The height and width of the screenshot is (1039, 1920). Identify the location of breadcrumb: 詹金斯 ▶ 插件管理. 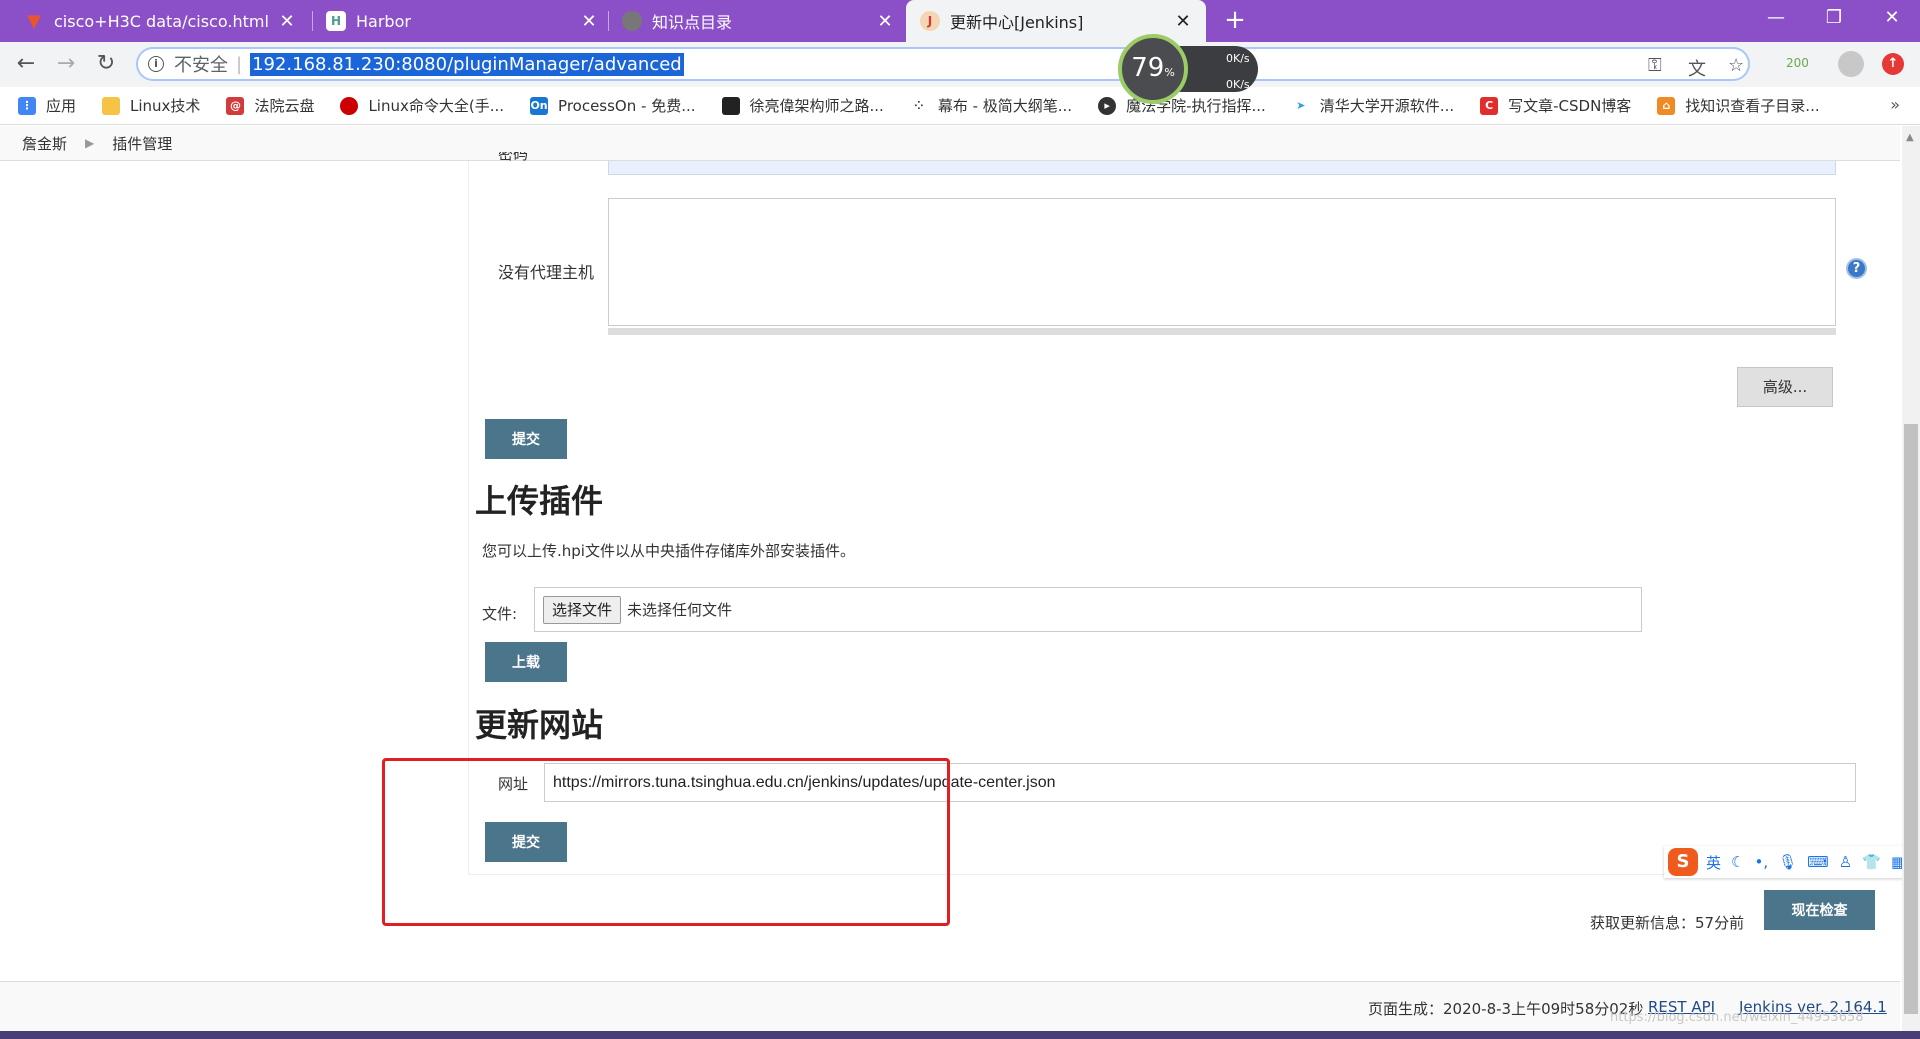
(950, 143).